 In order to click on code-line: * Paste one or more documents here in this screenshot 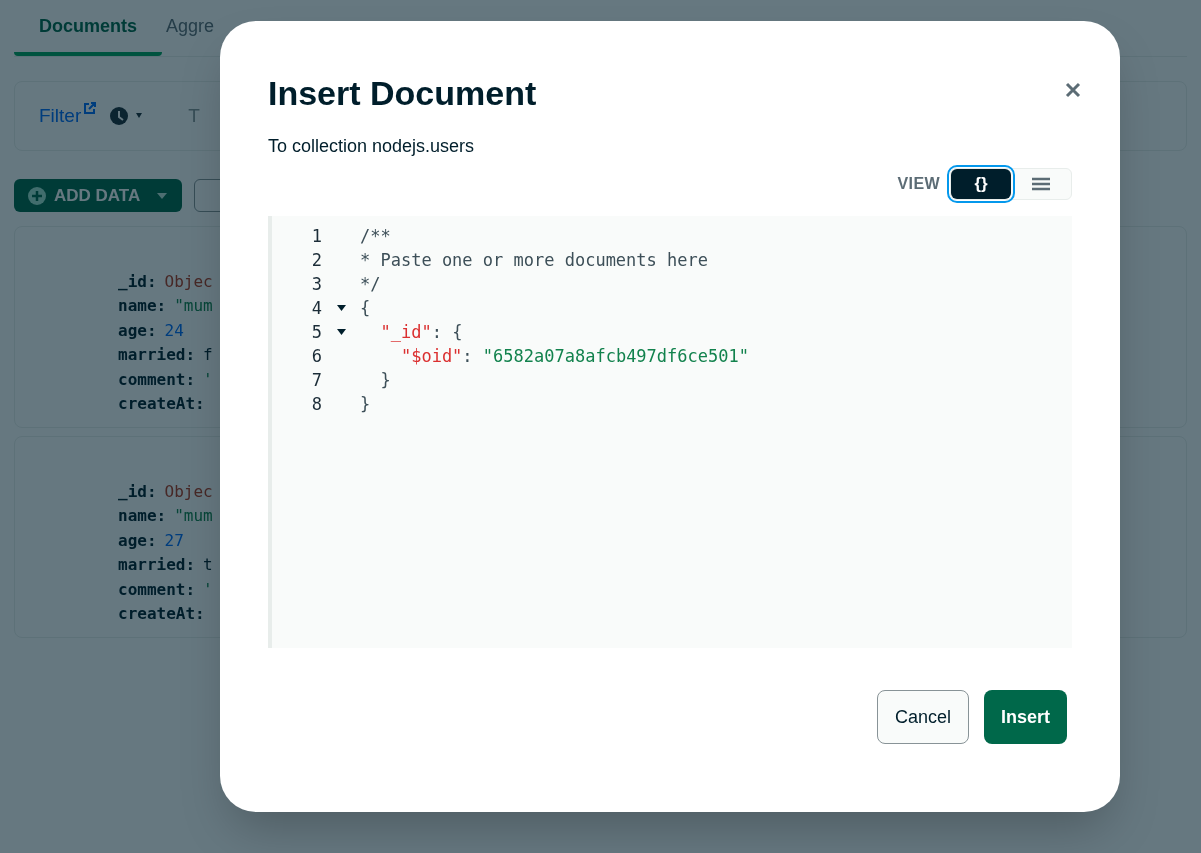, I will do `click(534, 260)`.